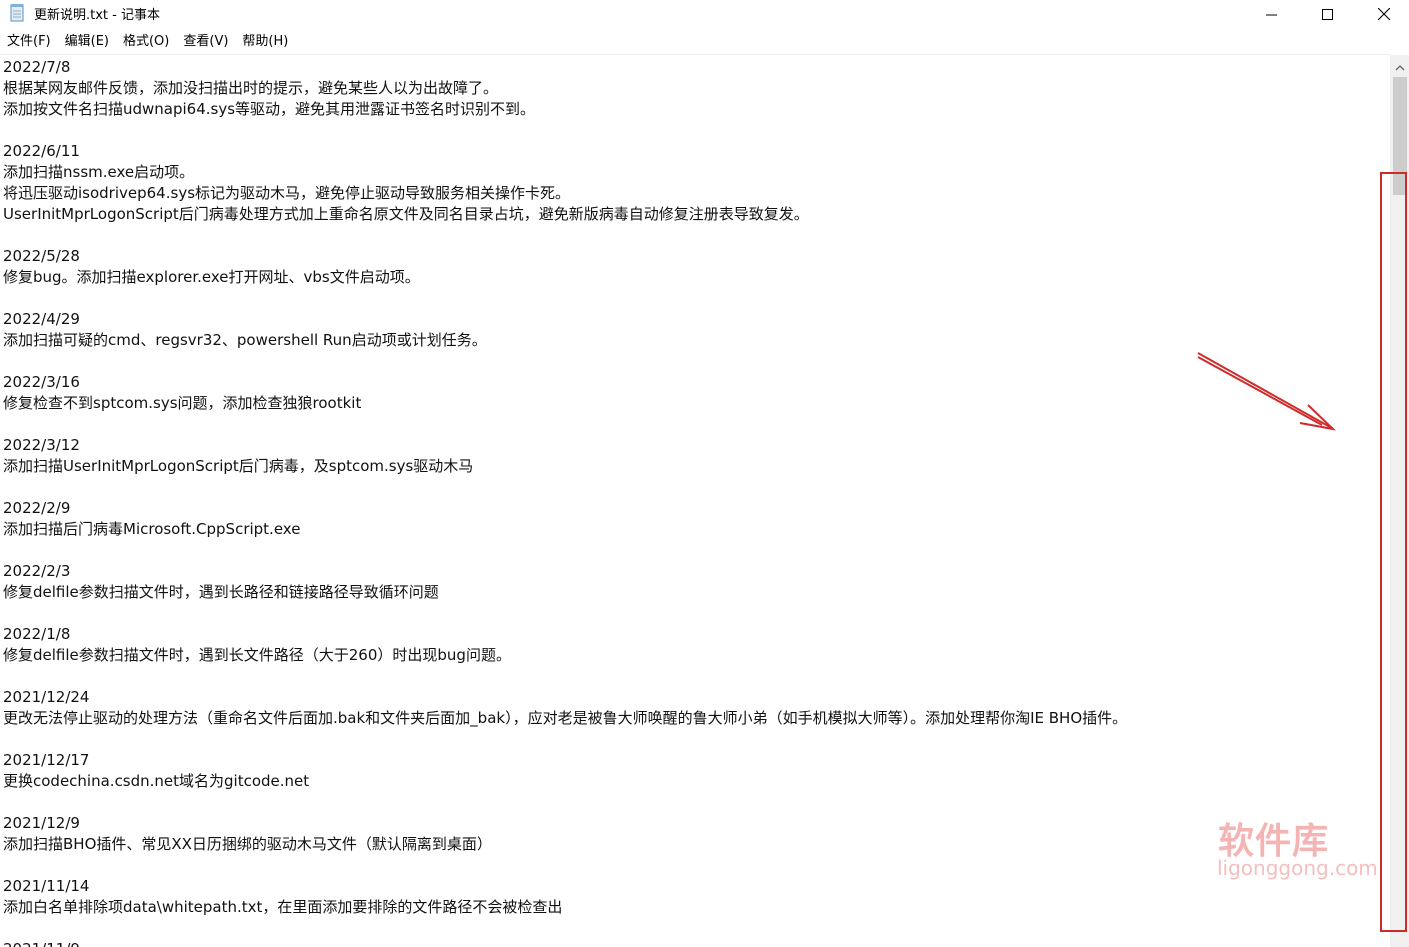 The width and height of the screenshot is (1409, 947). I want to click on maximize-button, so click(1327, 14).